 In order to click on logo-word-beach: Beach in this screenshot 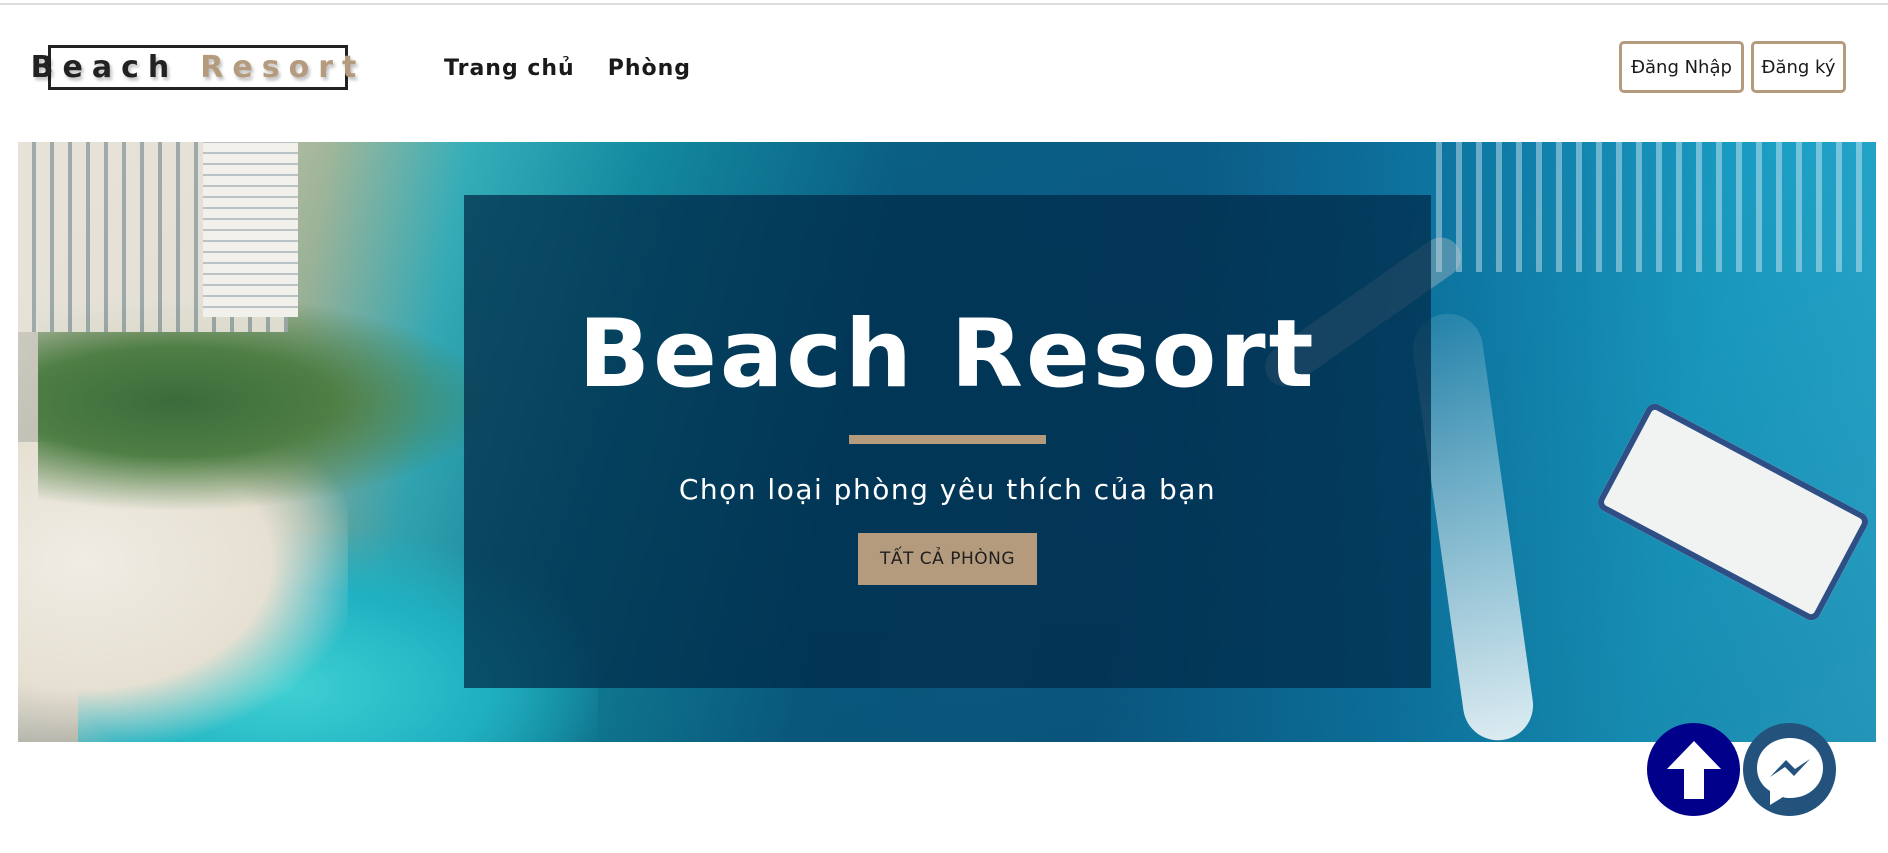, I will do `click(104, 67)`.